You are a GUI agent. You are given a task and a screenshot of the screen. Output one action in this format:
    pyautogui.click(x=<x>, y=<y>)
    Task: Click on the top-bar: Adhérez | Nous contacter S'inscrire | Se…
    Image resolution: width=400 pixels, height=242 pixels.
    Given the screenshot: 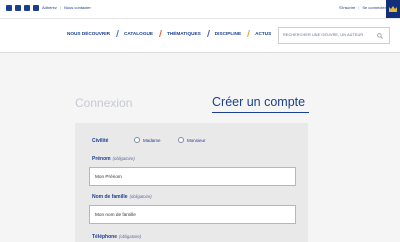 What is the action you would take?
    pyautogui.click(x=200, y=9)
    